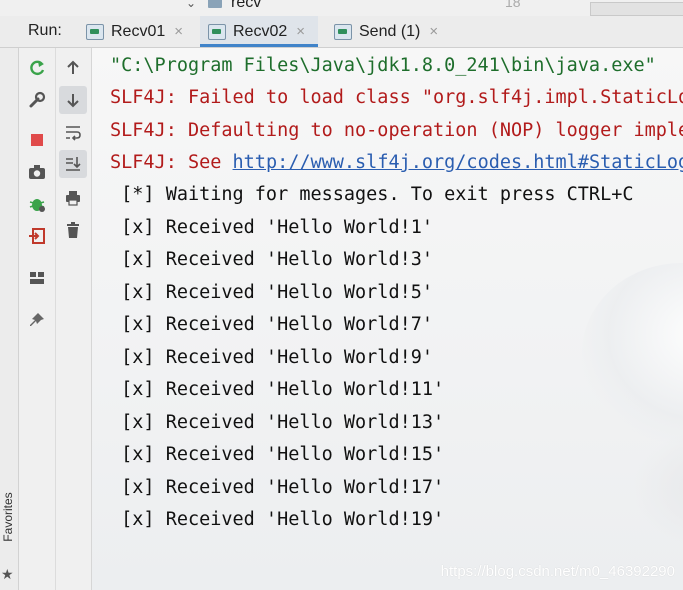 This screenshot has height=590, width=683. I want to click on console-line-prefix: SLF4J: See, so click(171, 162).